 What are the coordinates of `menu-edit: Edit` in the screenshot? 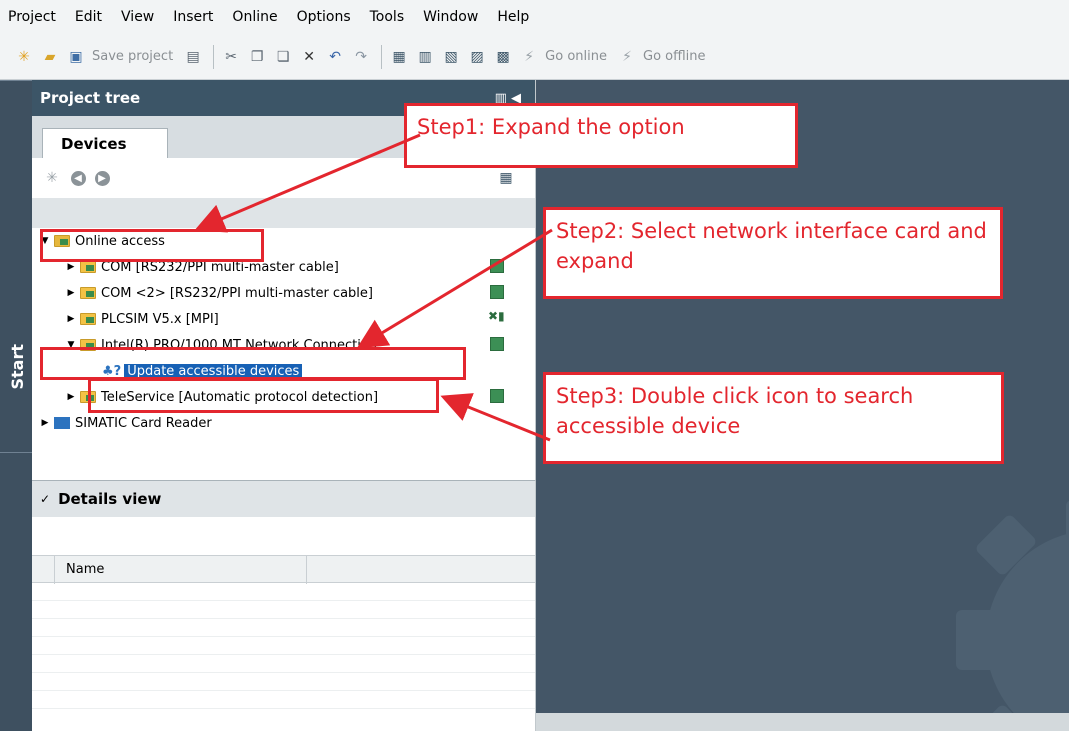 It's located at (88, 17).